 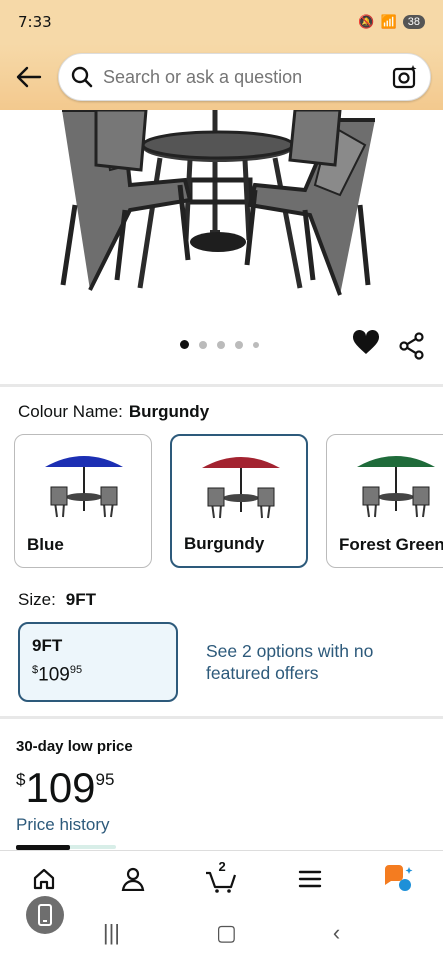 I want to click on size-option-9ft: 9FT $10995, so click(x=98, y=662).